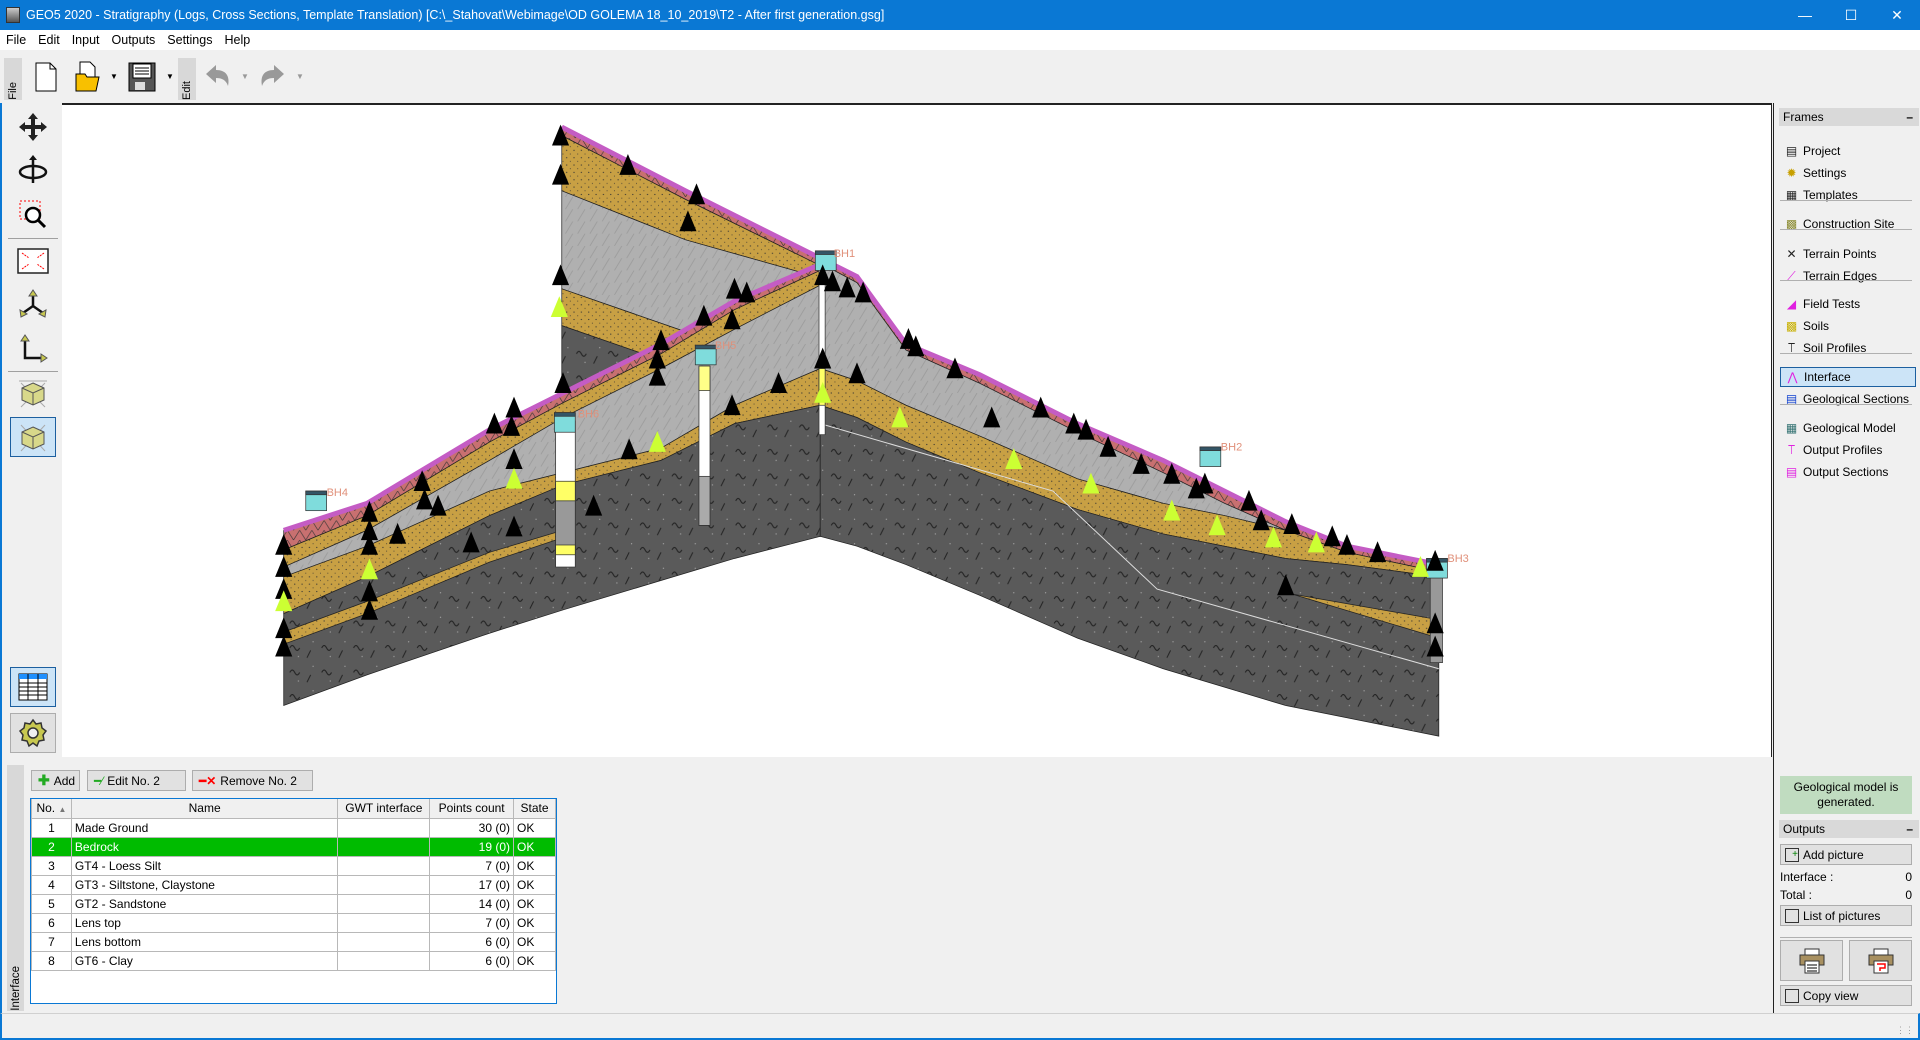 This screenshot has height=1040, width=1920. I want to click on add-button: ✚ Add, so click(55, 780).